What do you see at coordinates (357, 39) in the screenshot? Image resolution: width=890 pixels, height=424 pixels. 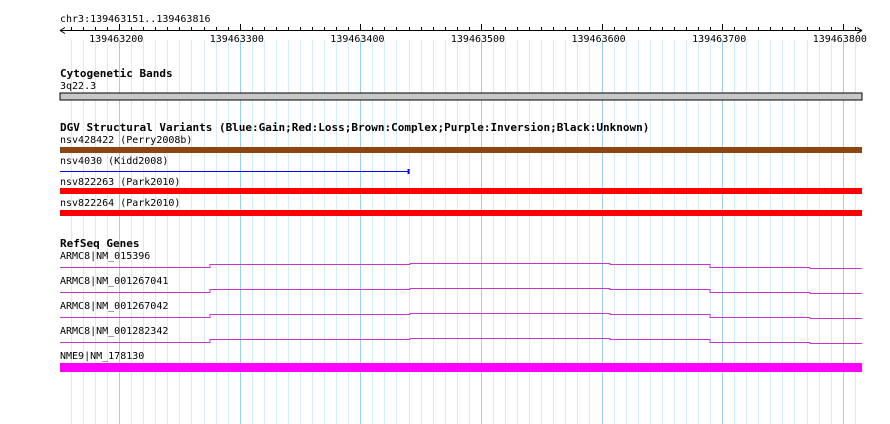 I see `ruler-tick-label: 139463400` at bounding box center [357, 39].